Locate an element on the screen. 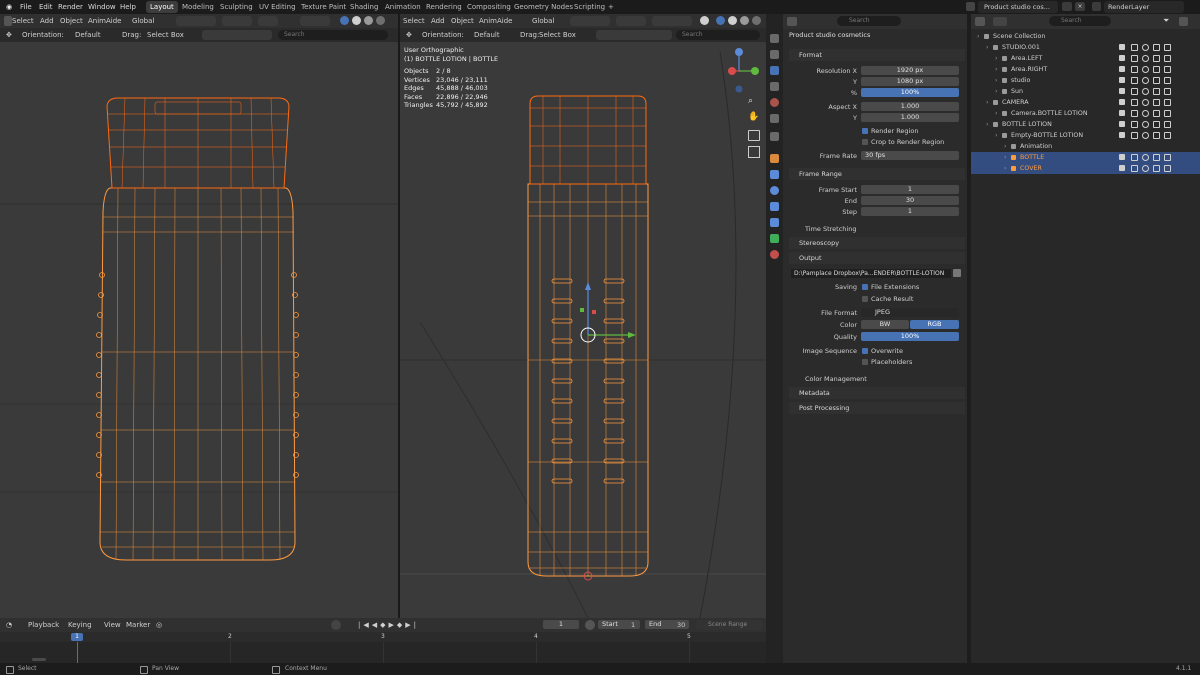 The image size is (1200, 675). collection-tab-icon is located at coordinates (774, 136).